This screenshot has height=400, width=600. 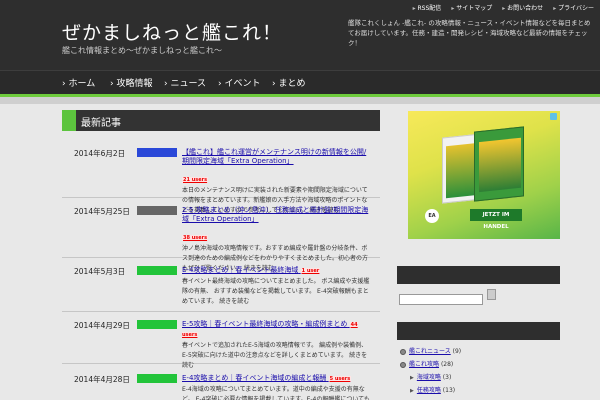 I want to click on sidebar-search, so click(x=447, y=298).